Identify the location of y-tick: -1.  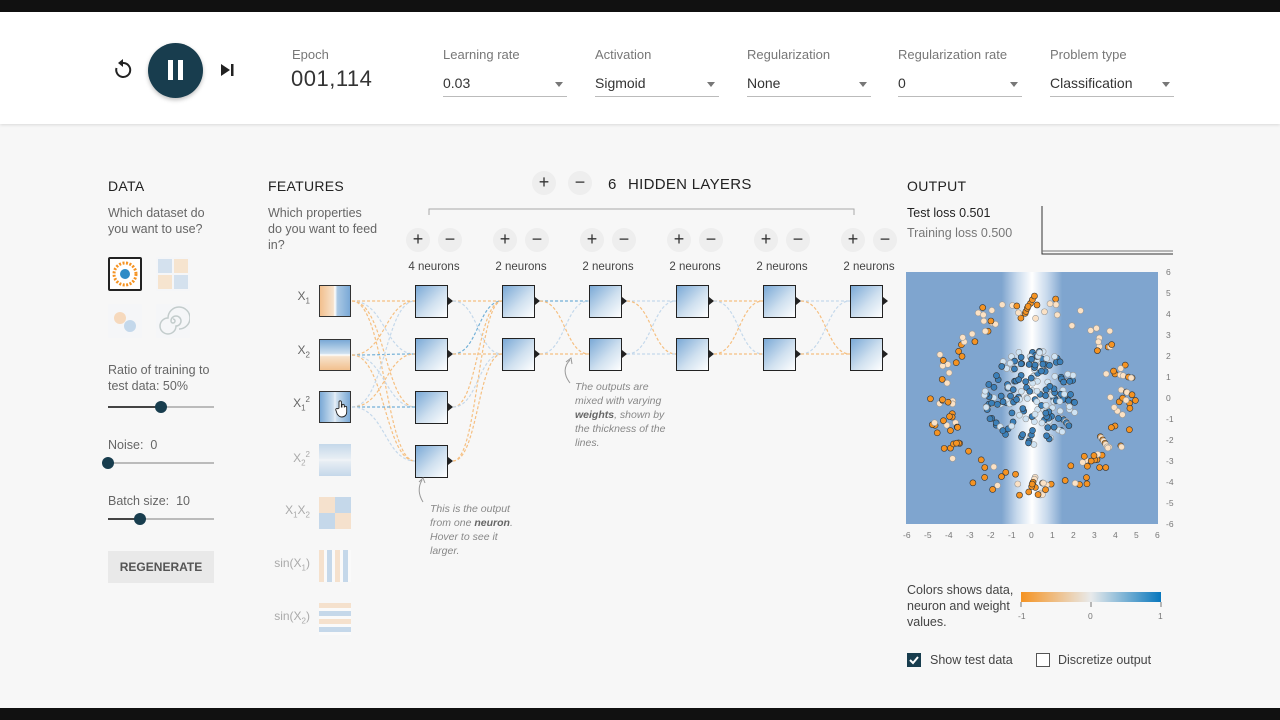
(1170, 419).